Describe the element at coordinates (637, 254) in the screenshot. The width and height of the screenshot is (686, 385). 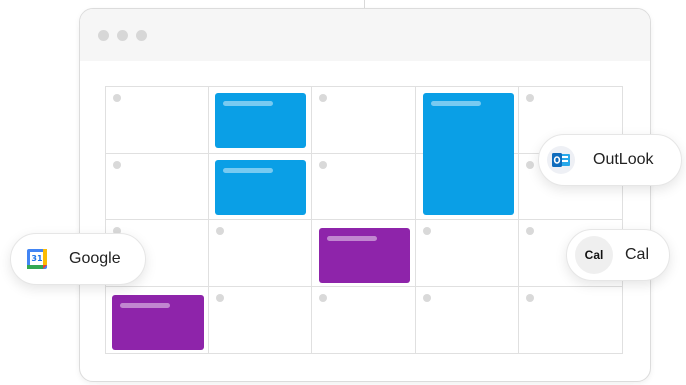
I see `cal-label: Cal` at that location.